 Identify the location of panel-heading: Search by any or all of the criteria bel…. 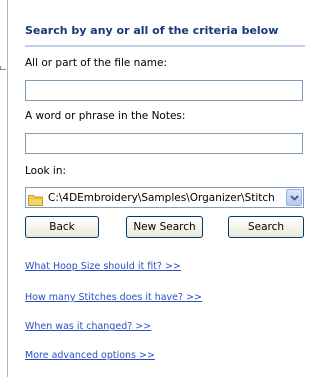
(152, 30).